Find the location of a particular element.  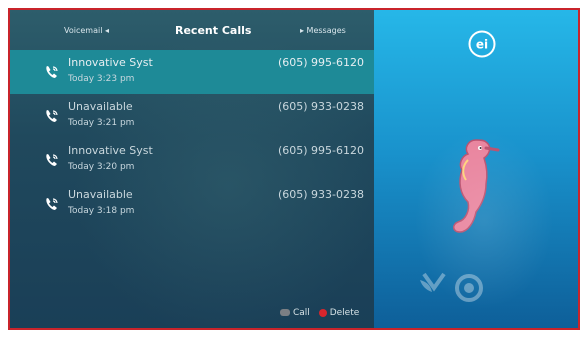

red-key-icon is located at coordinates (322, 312).